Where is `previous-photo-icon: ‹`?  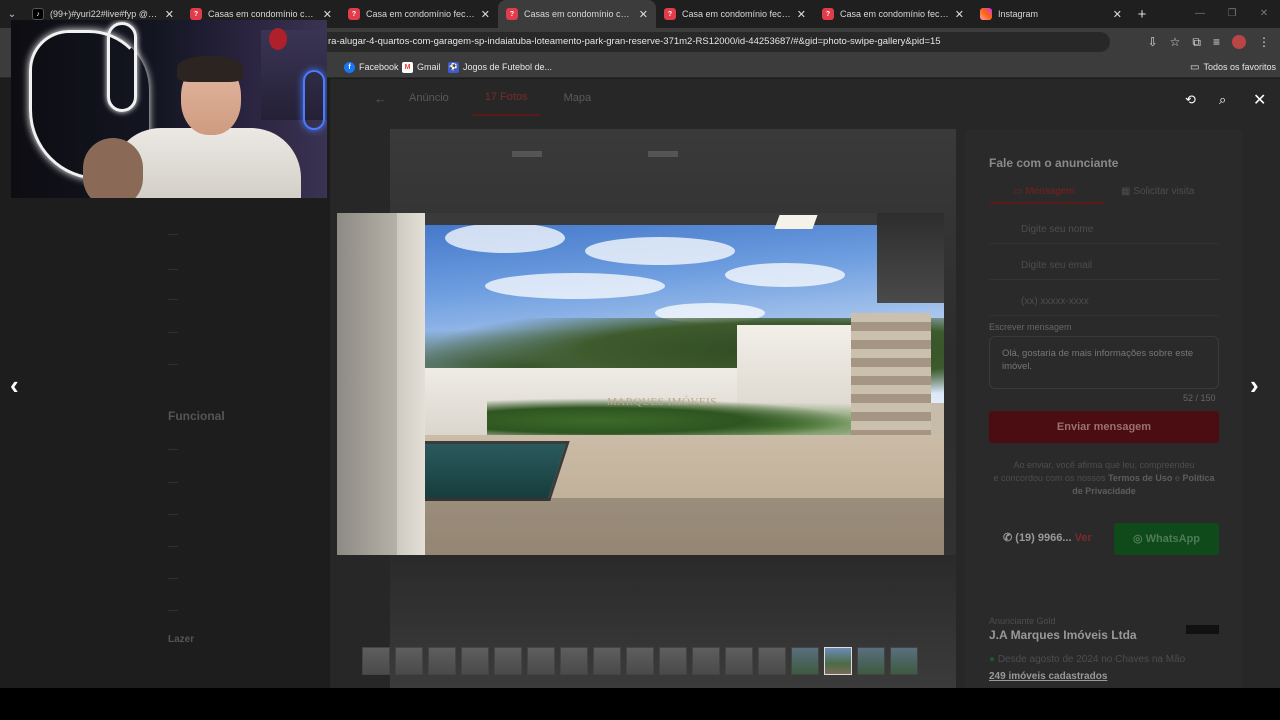
previous-photo-icon: ‹ is located at coordinates (14, 385).